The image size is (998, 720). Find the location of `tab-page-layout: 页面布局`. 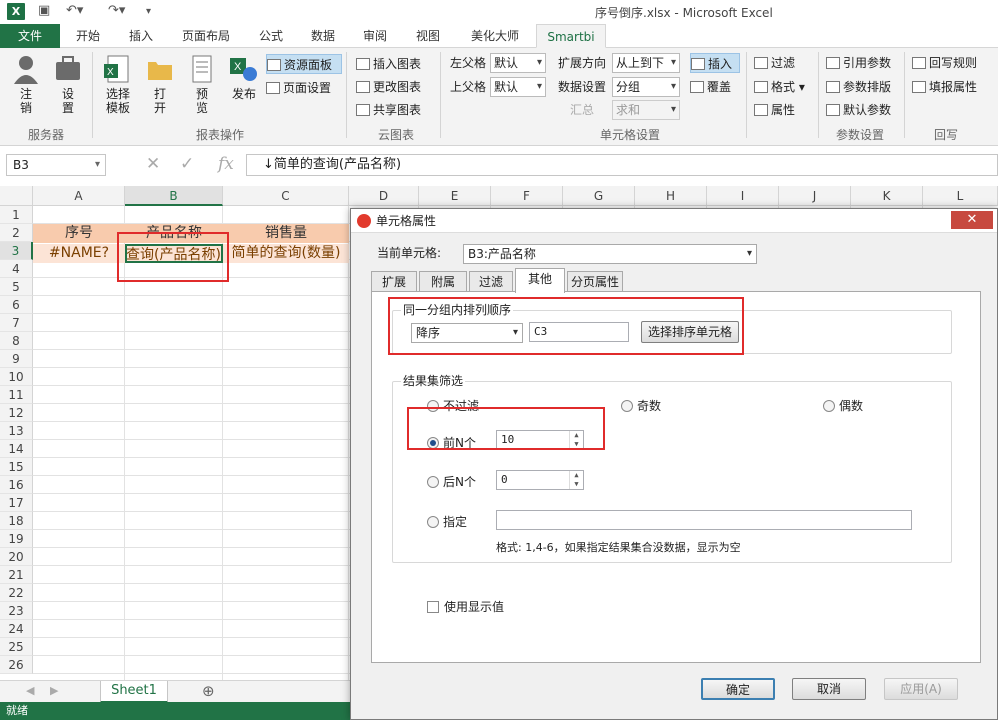

tab-page-layout: 页面布局 is located at coordinates (206, 36).